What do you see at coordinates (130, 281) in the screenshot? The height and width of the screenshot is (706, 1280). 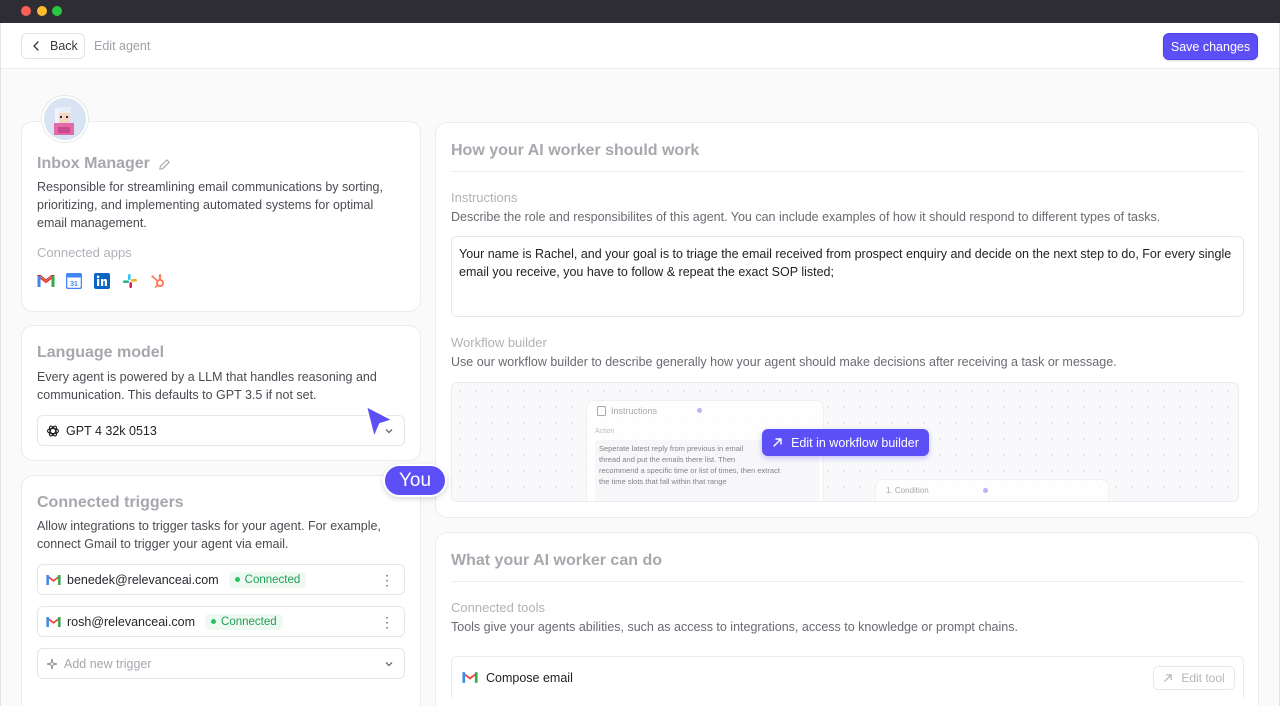 I see `slack-icon` at bounding box center [130, 281].